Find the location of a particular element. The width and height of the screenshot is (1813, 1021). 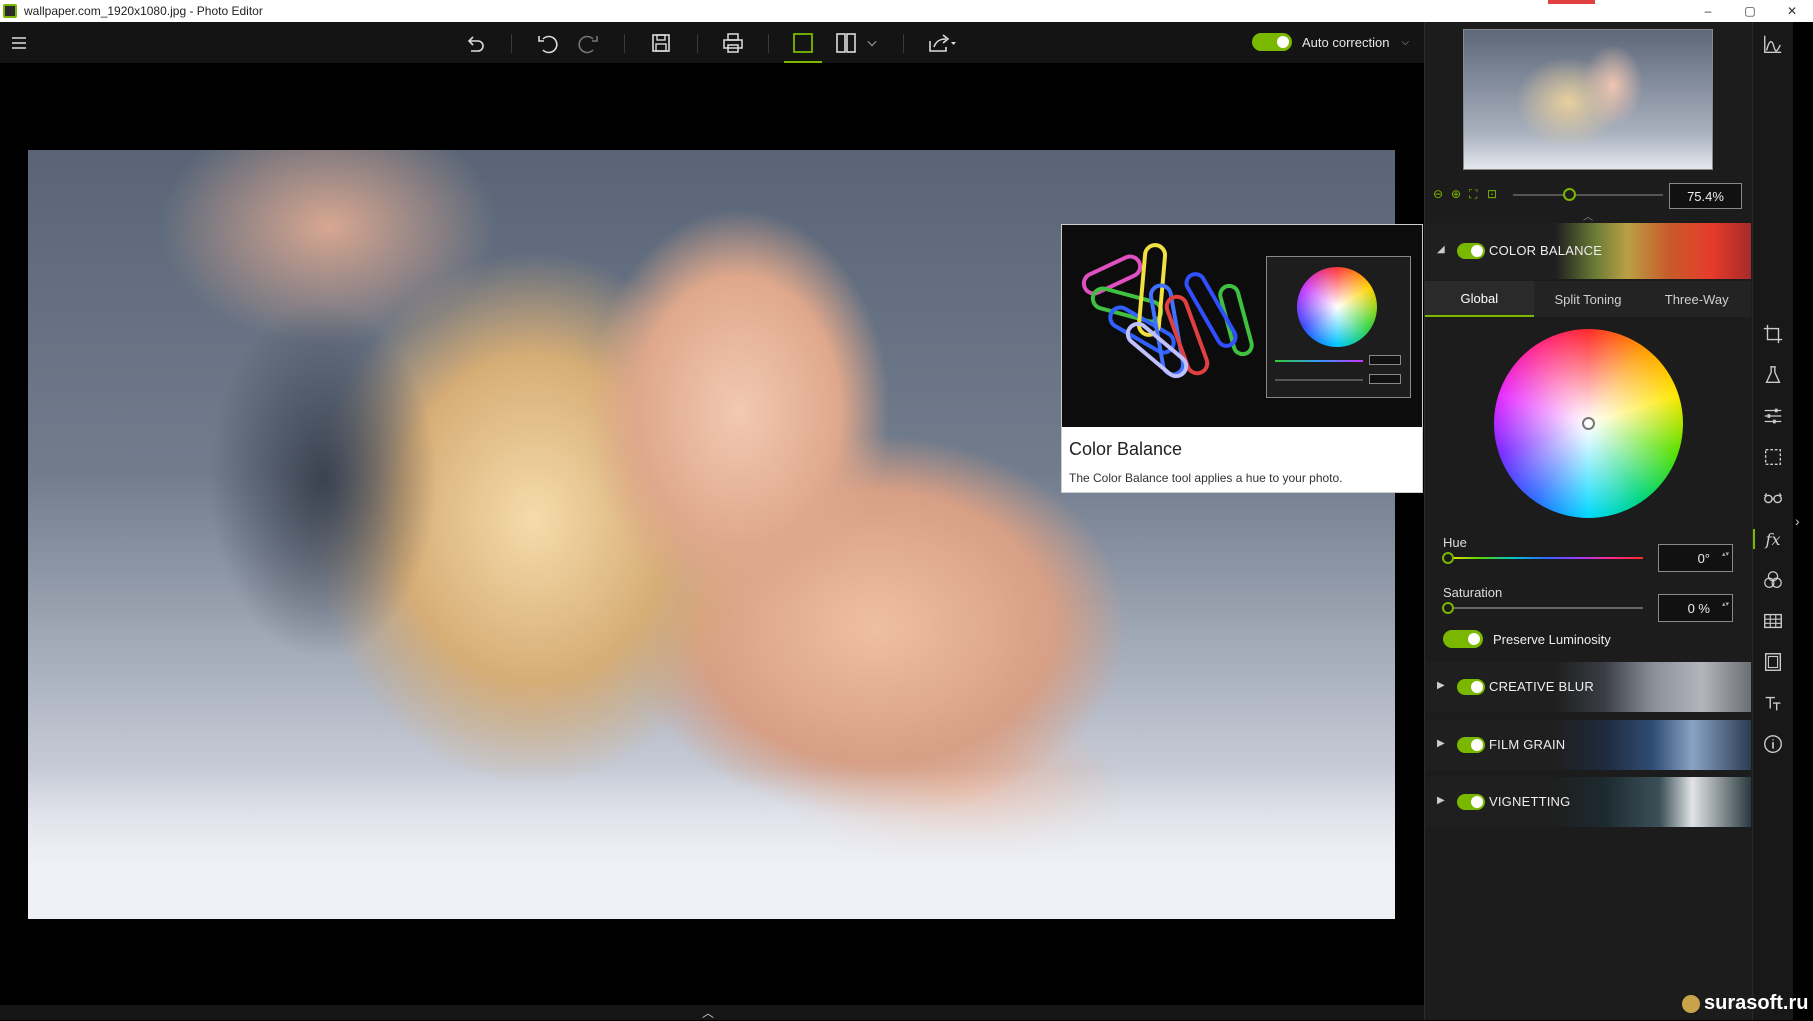

split-view-dropdown-icon is located at coordinates (872, 43).